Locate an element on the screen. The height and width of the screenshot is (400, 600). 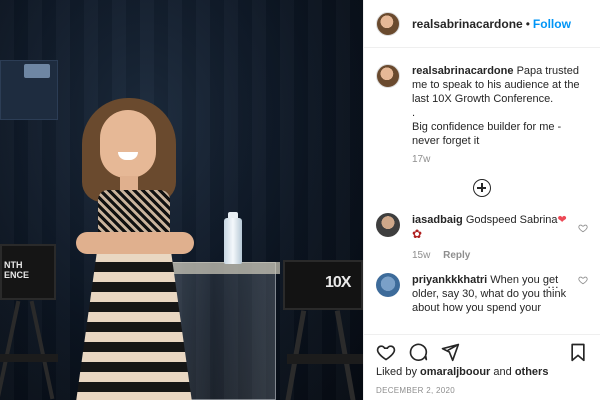
post-date: DECEMBER 2, 2020 is located at coordinates (415, 390).